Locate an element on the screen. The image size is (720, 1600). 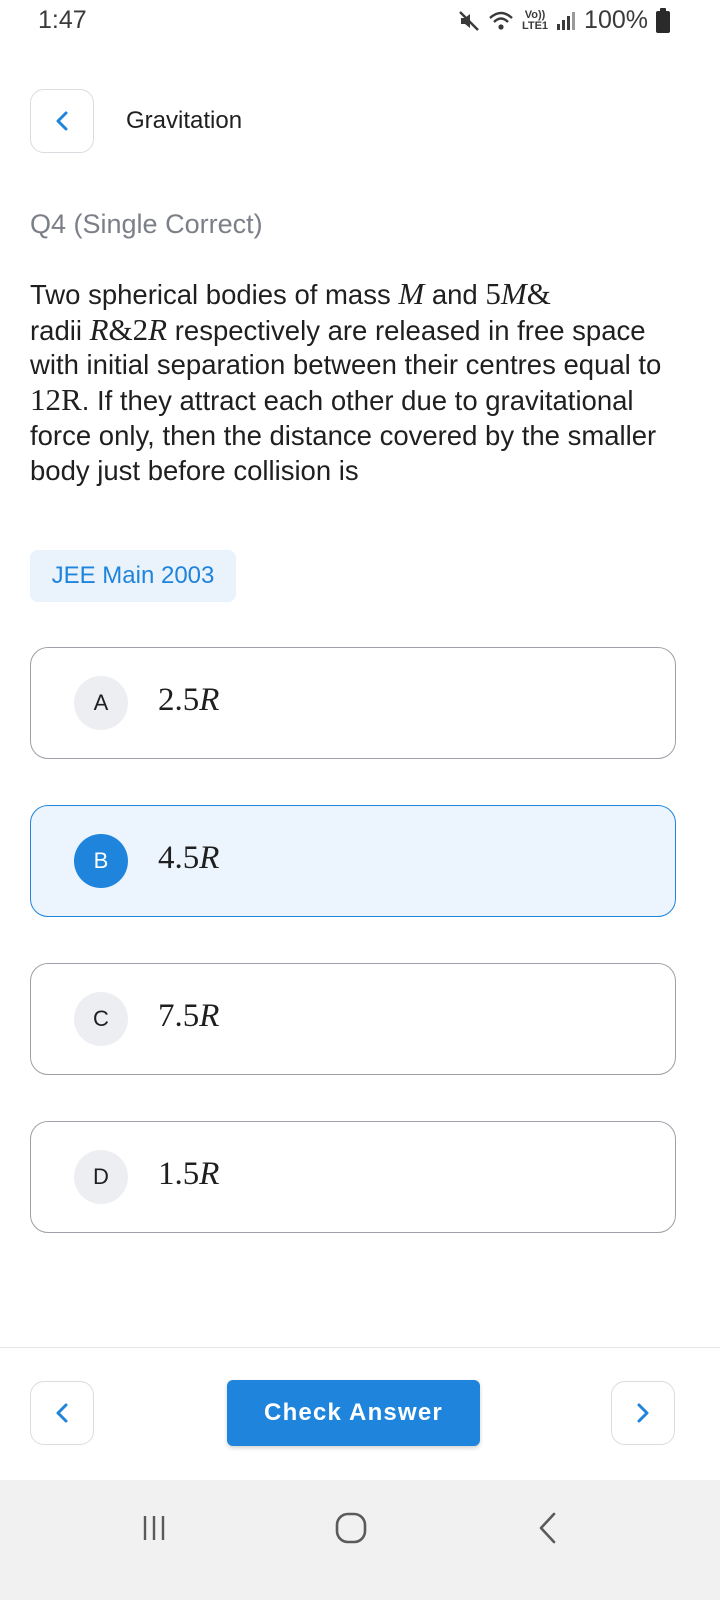
back-button is located at coordinates (62, 121).